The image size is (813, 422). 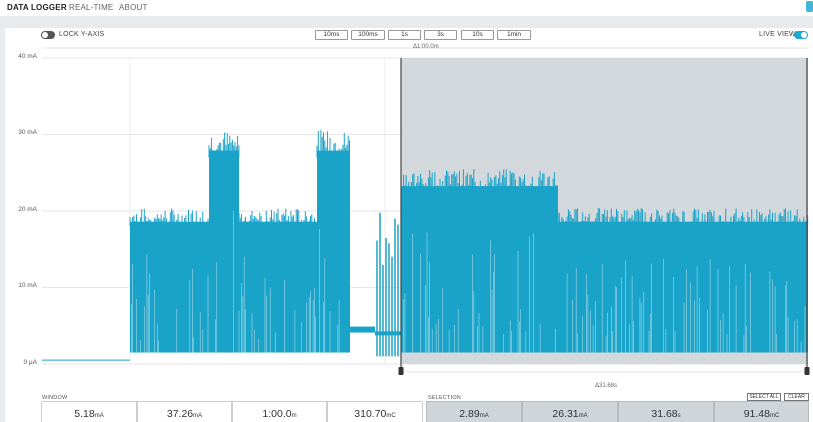 I want to click on selection-max-stat: 26.31mA max, so click(x=570, y=411).